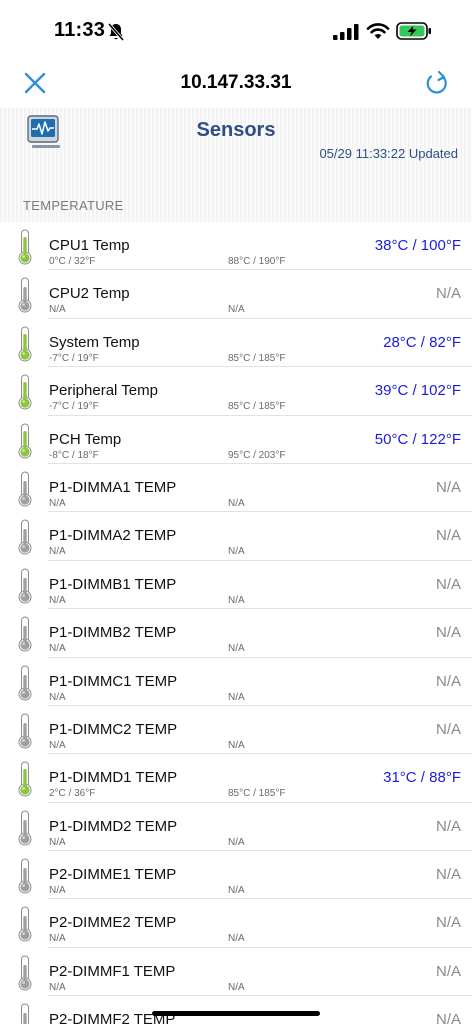 Image resolution: width=472 pixels, height=1024 pixels. What do you see at coordinates (80, 30) in the screenshot?
I see `status-time: 11:33` at bounding box center [80, 30].